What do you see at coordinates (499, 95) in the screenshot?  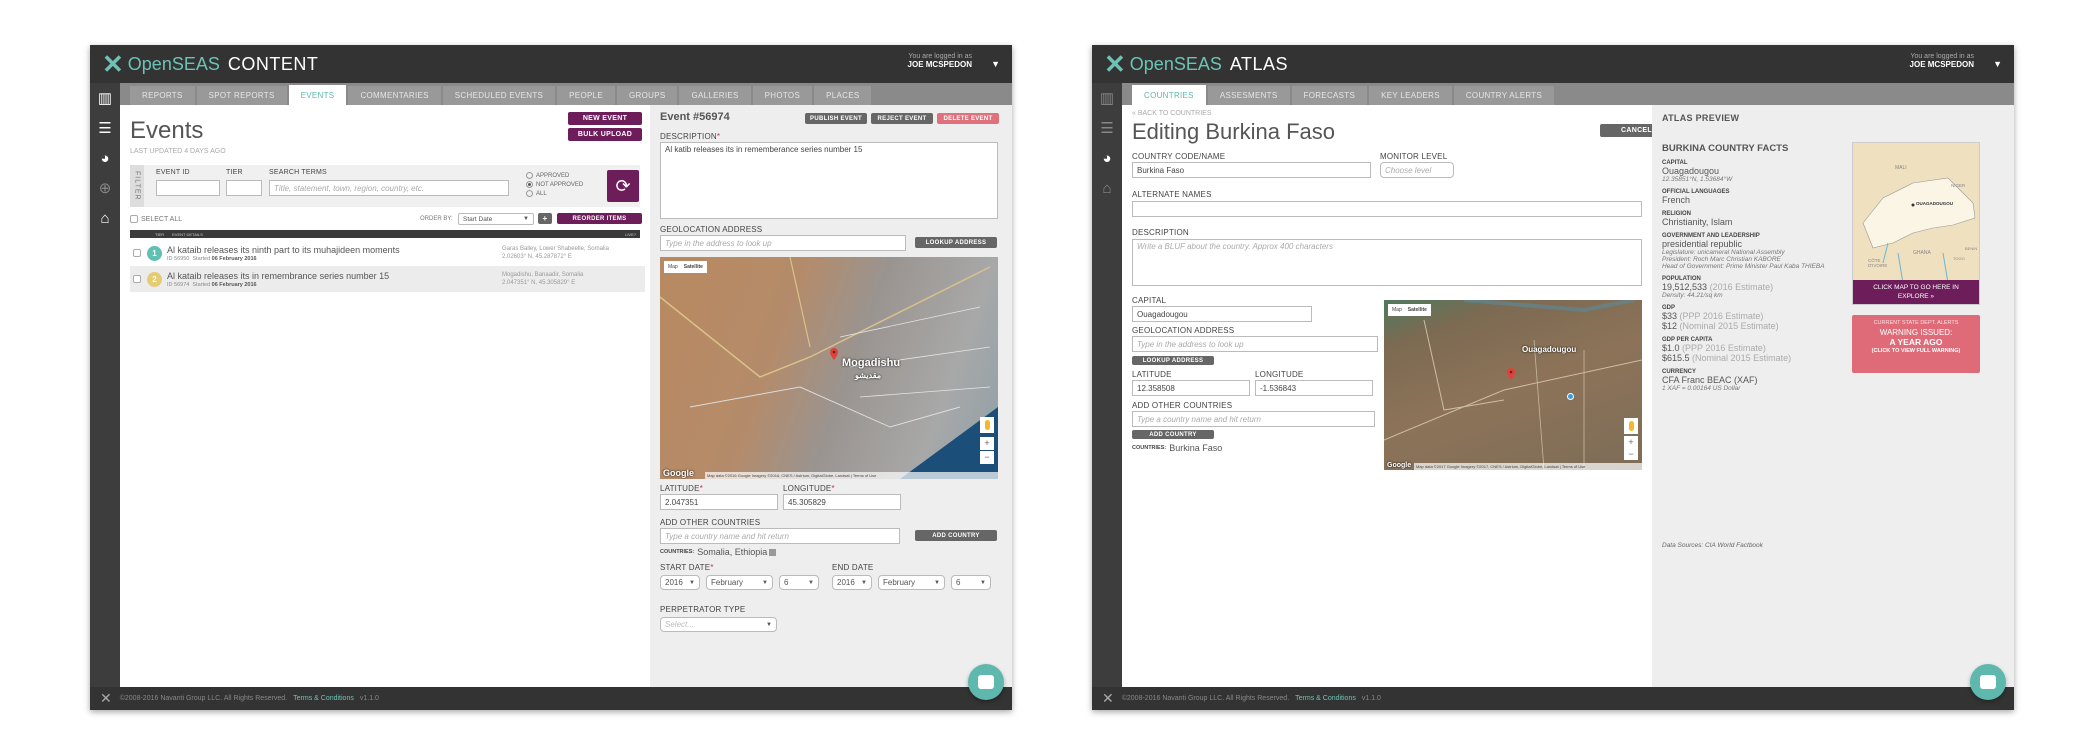 I see `tab-scheduled-events: SCHEDULED EVENTS` at bounding box center [499, 95].